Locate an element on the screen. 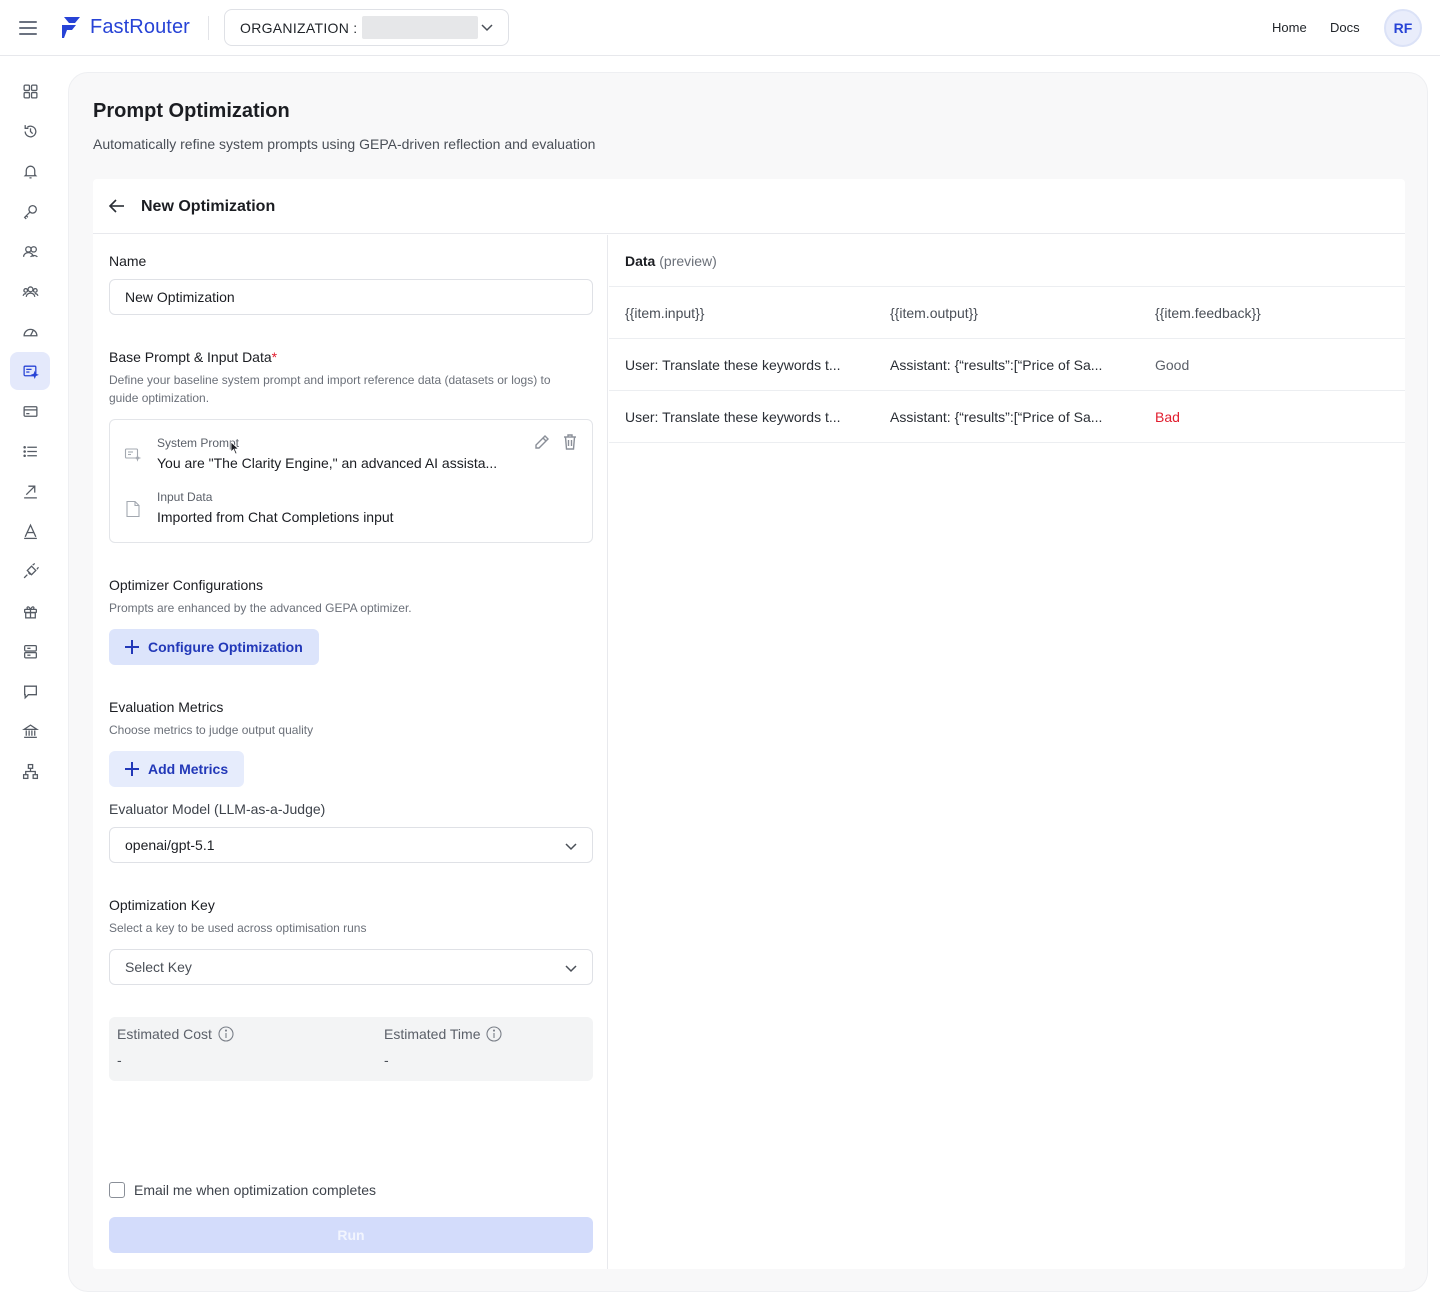  estimated-cost-value: - is located at coordinates (119, 1060).